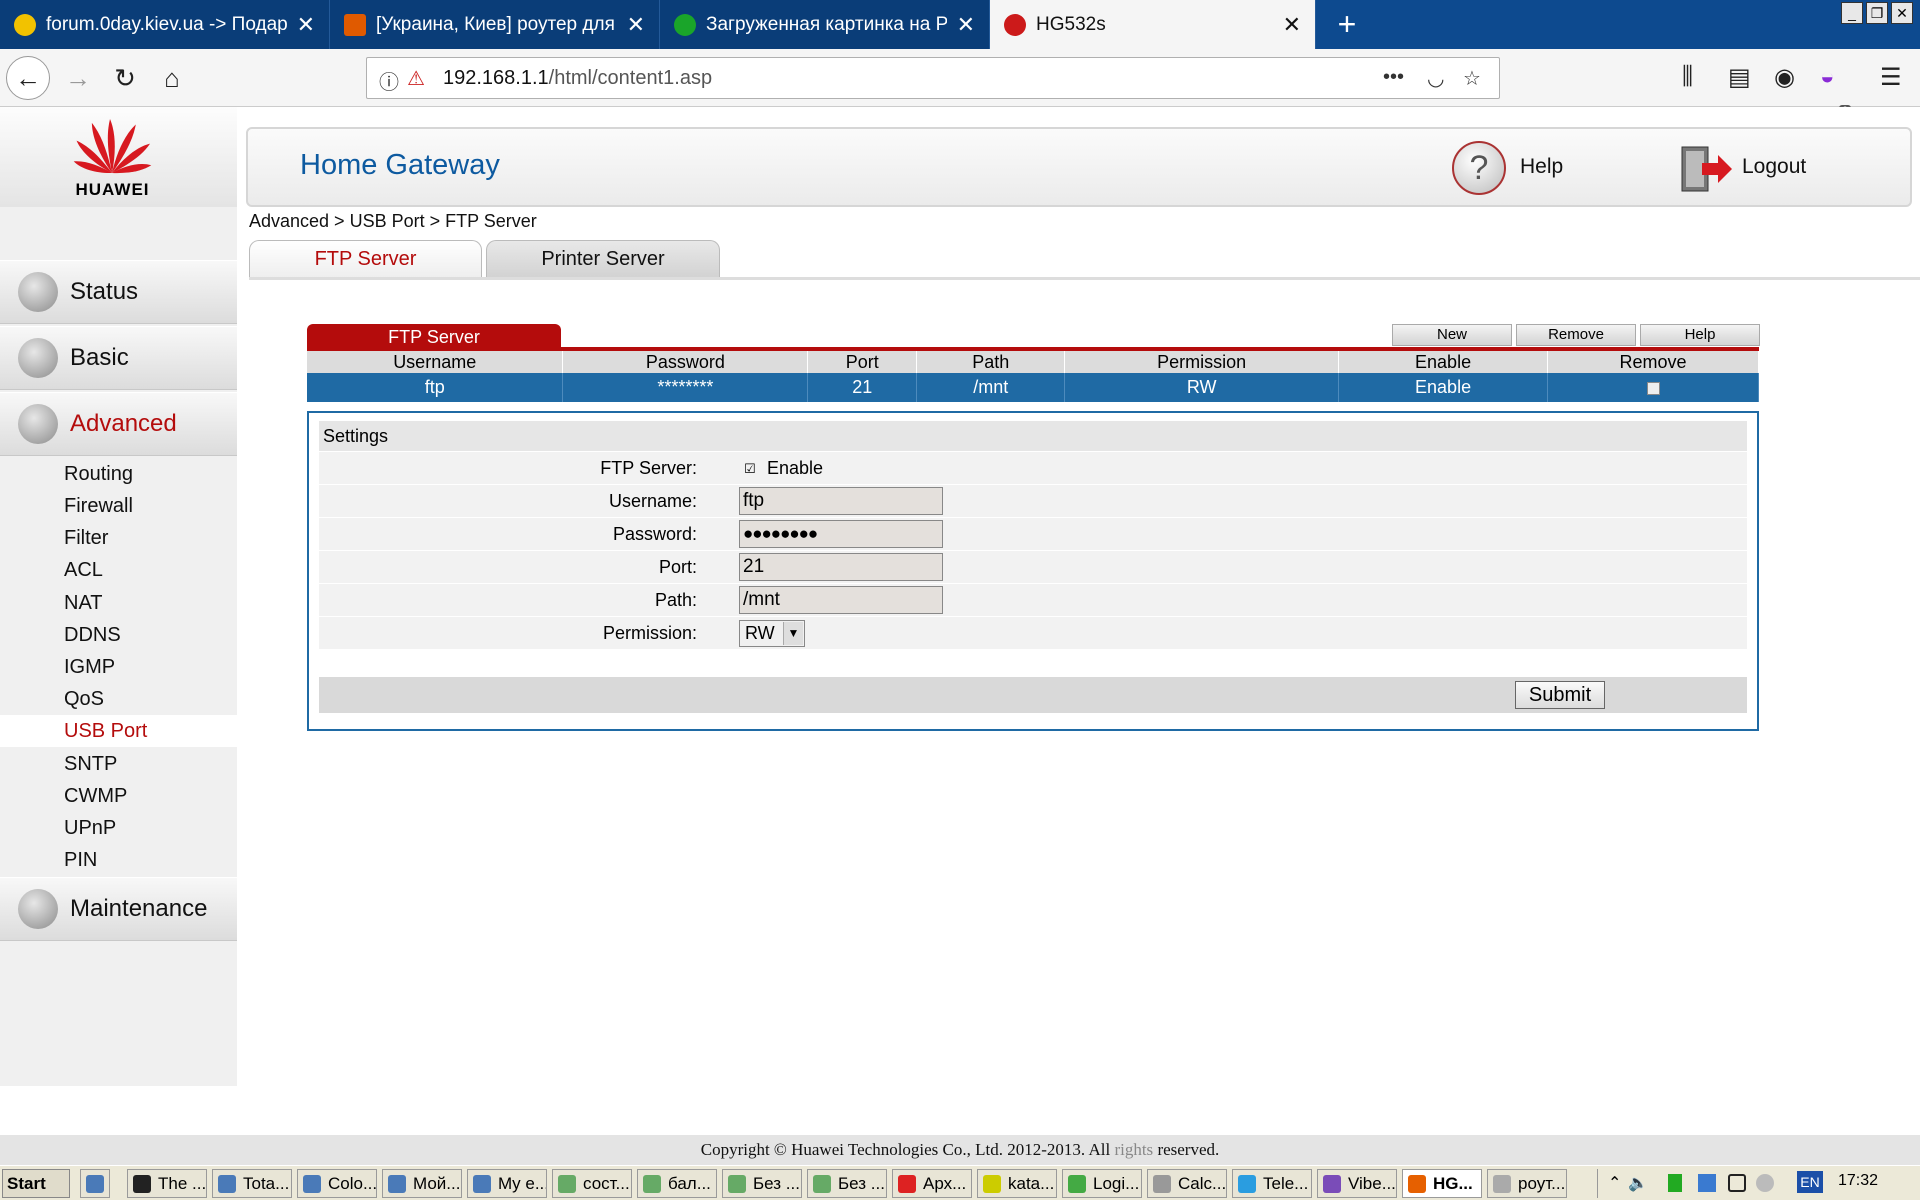 Image resolution: width=1920 pixels, height=1200 pixels. I want to click on sidebar-item-sntp: SNTP, so click(118, 764).